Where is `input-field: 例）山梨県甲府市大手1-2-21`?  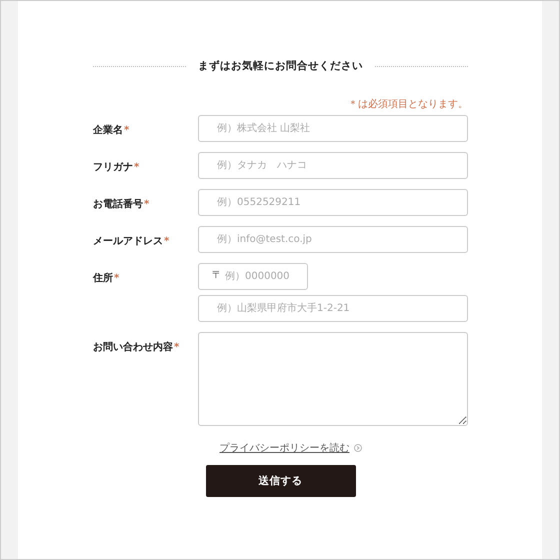 input-field: 例）山梨県甲府市大手1-2-21 is located at coordinates (333, 308).